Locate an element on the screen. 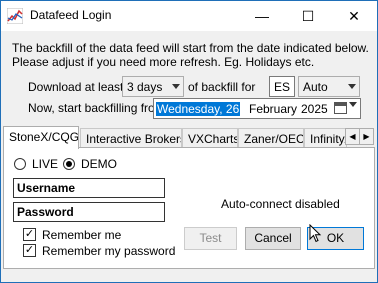 This screenshot has width=378, height=283. title-bar: Datafeed Login — ☐ ✕ is located at coordinates (189, 16).